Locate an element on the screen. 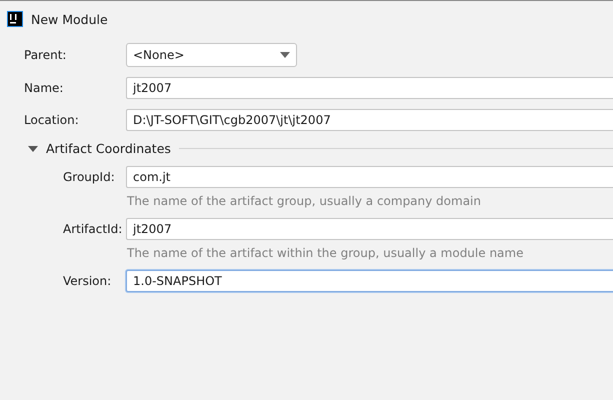 The width and height of the screenshot is (613, 400). field-label: Location: is located at coordinates (52, 120).